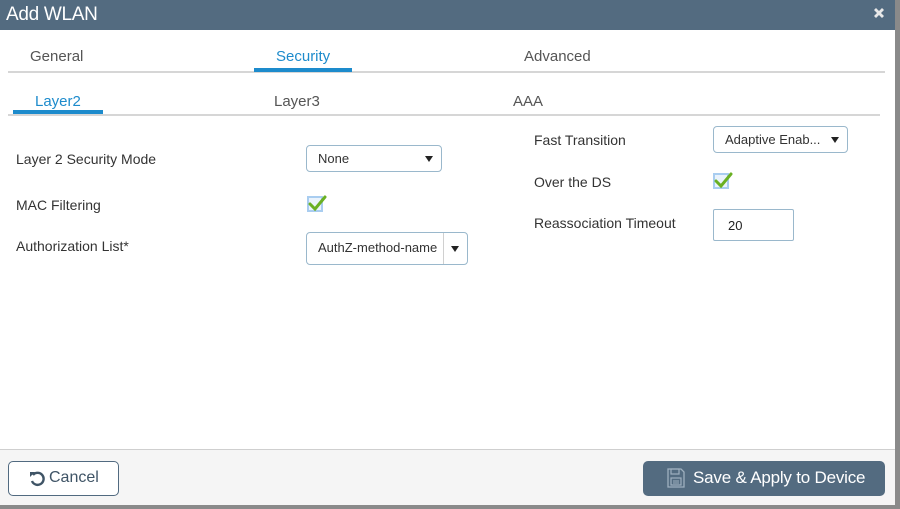  I want to click on cancel-button: Cancel, so click(63, 478).